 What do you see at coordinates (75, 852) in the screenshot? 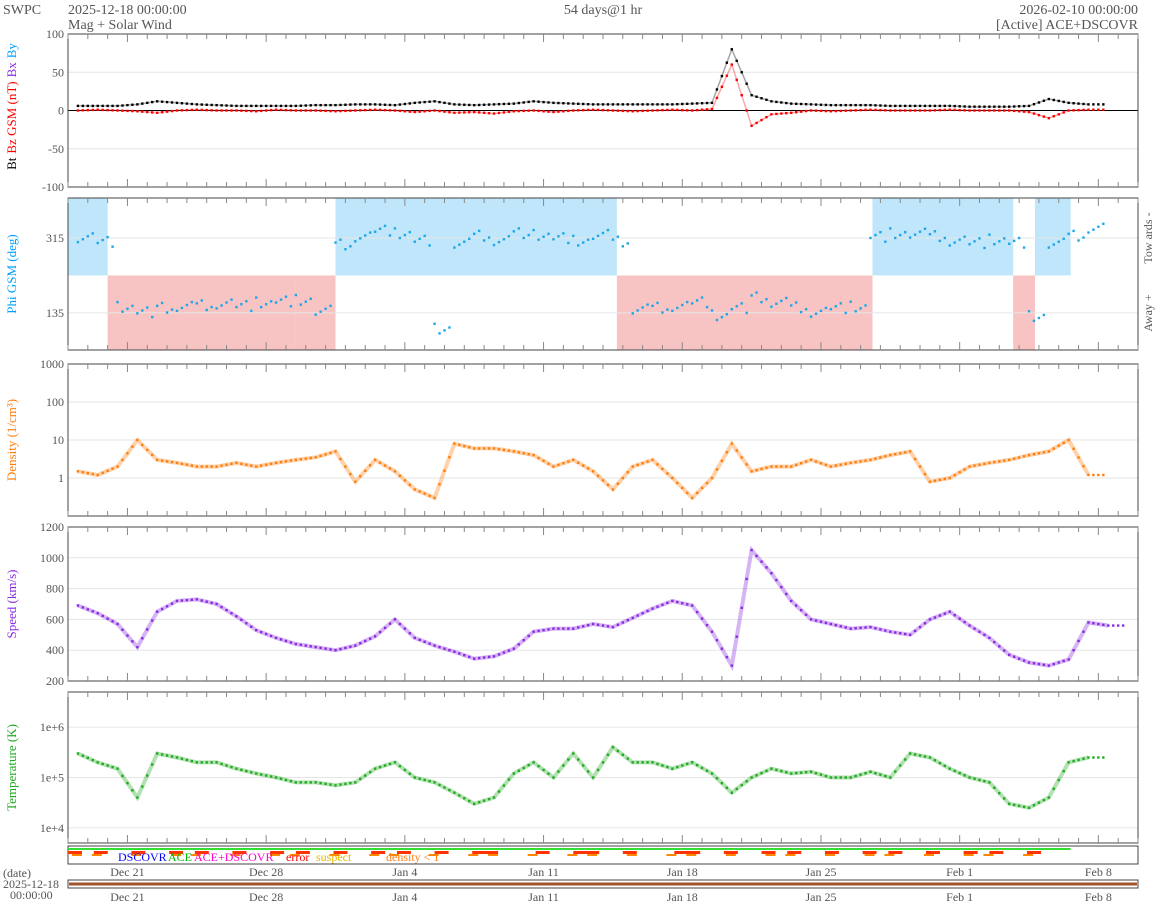
I see `error-flag` at bounding box center [75, 852].